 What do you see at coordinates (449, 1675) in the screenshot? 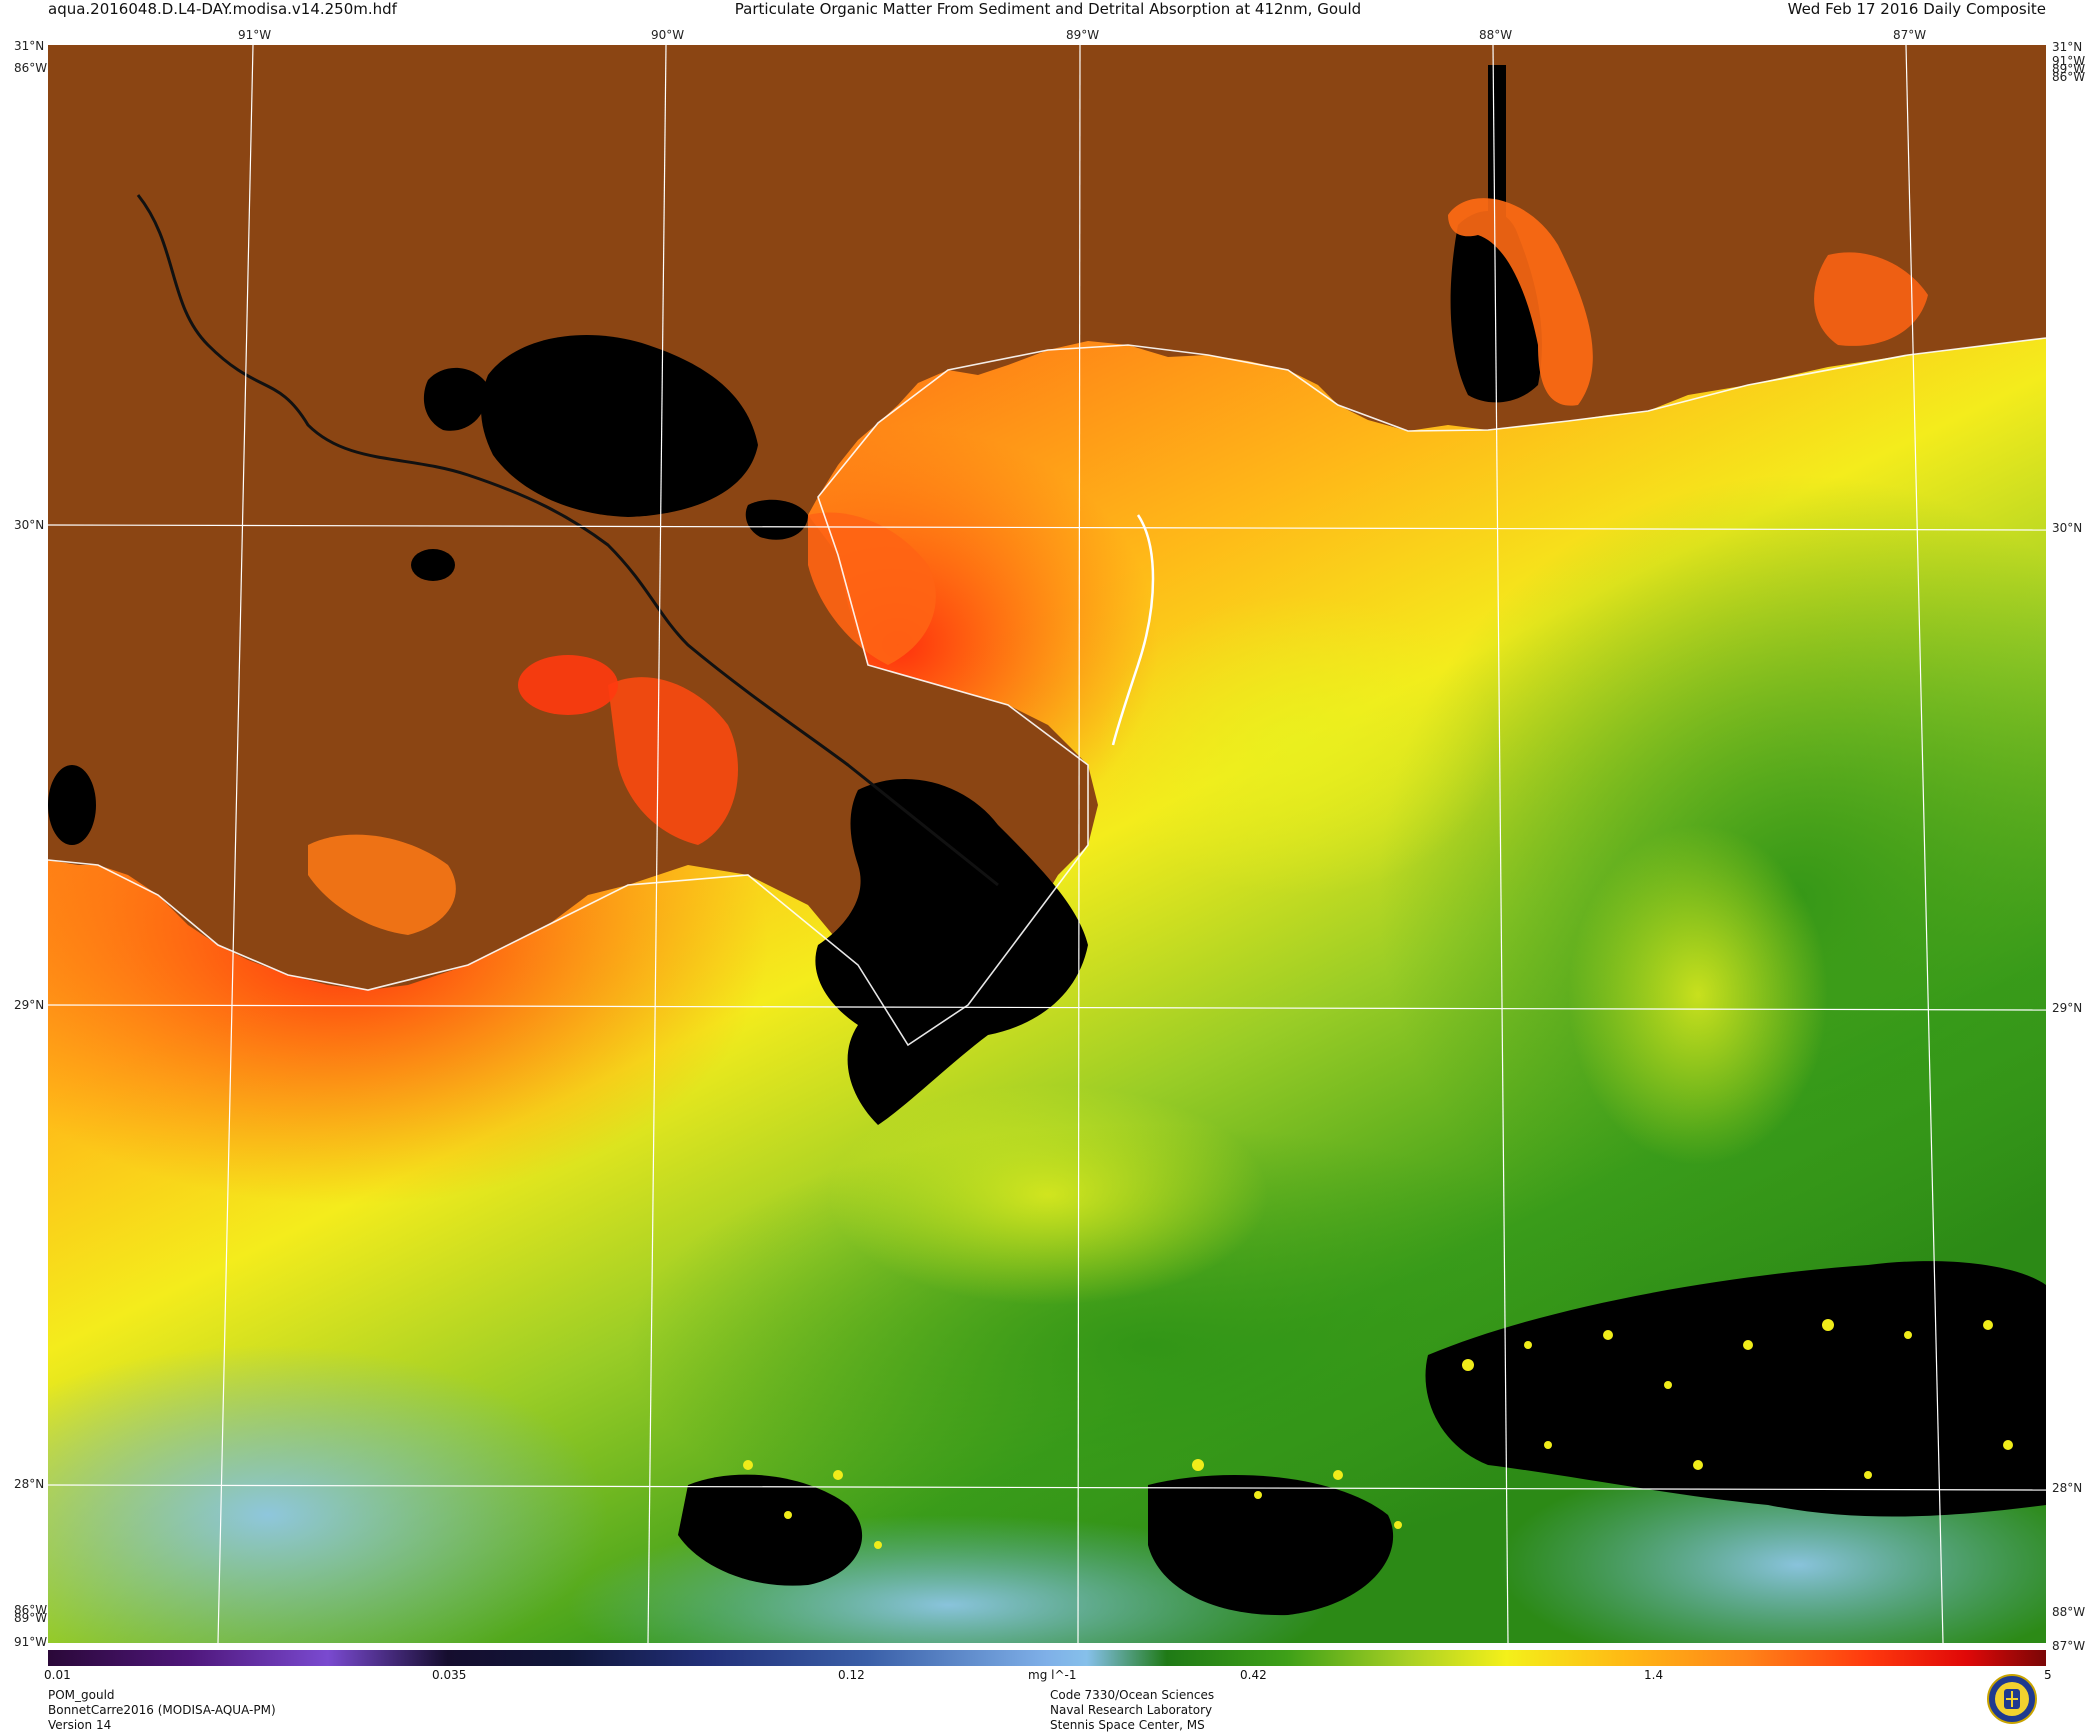
I see `scale-tick-0035: 0.035` at bounding box center [449, 1675].